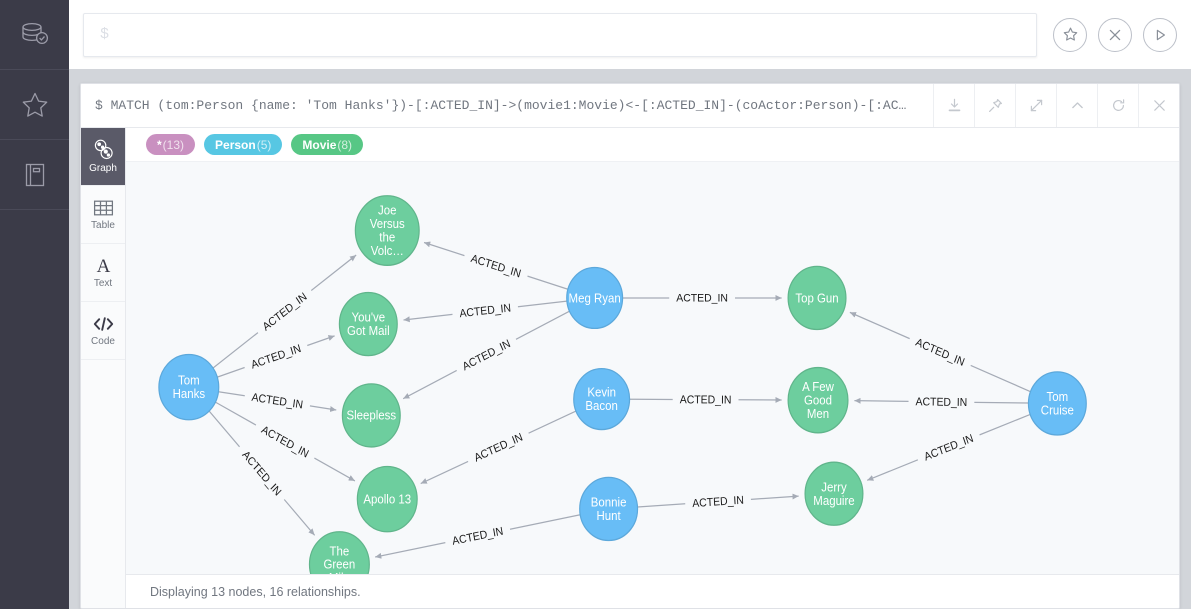 This screenshot has width=1191, height=609. I want to click on pin-button, so click(994, 105).